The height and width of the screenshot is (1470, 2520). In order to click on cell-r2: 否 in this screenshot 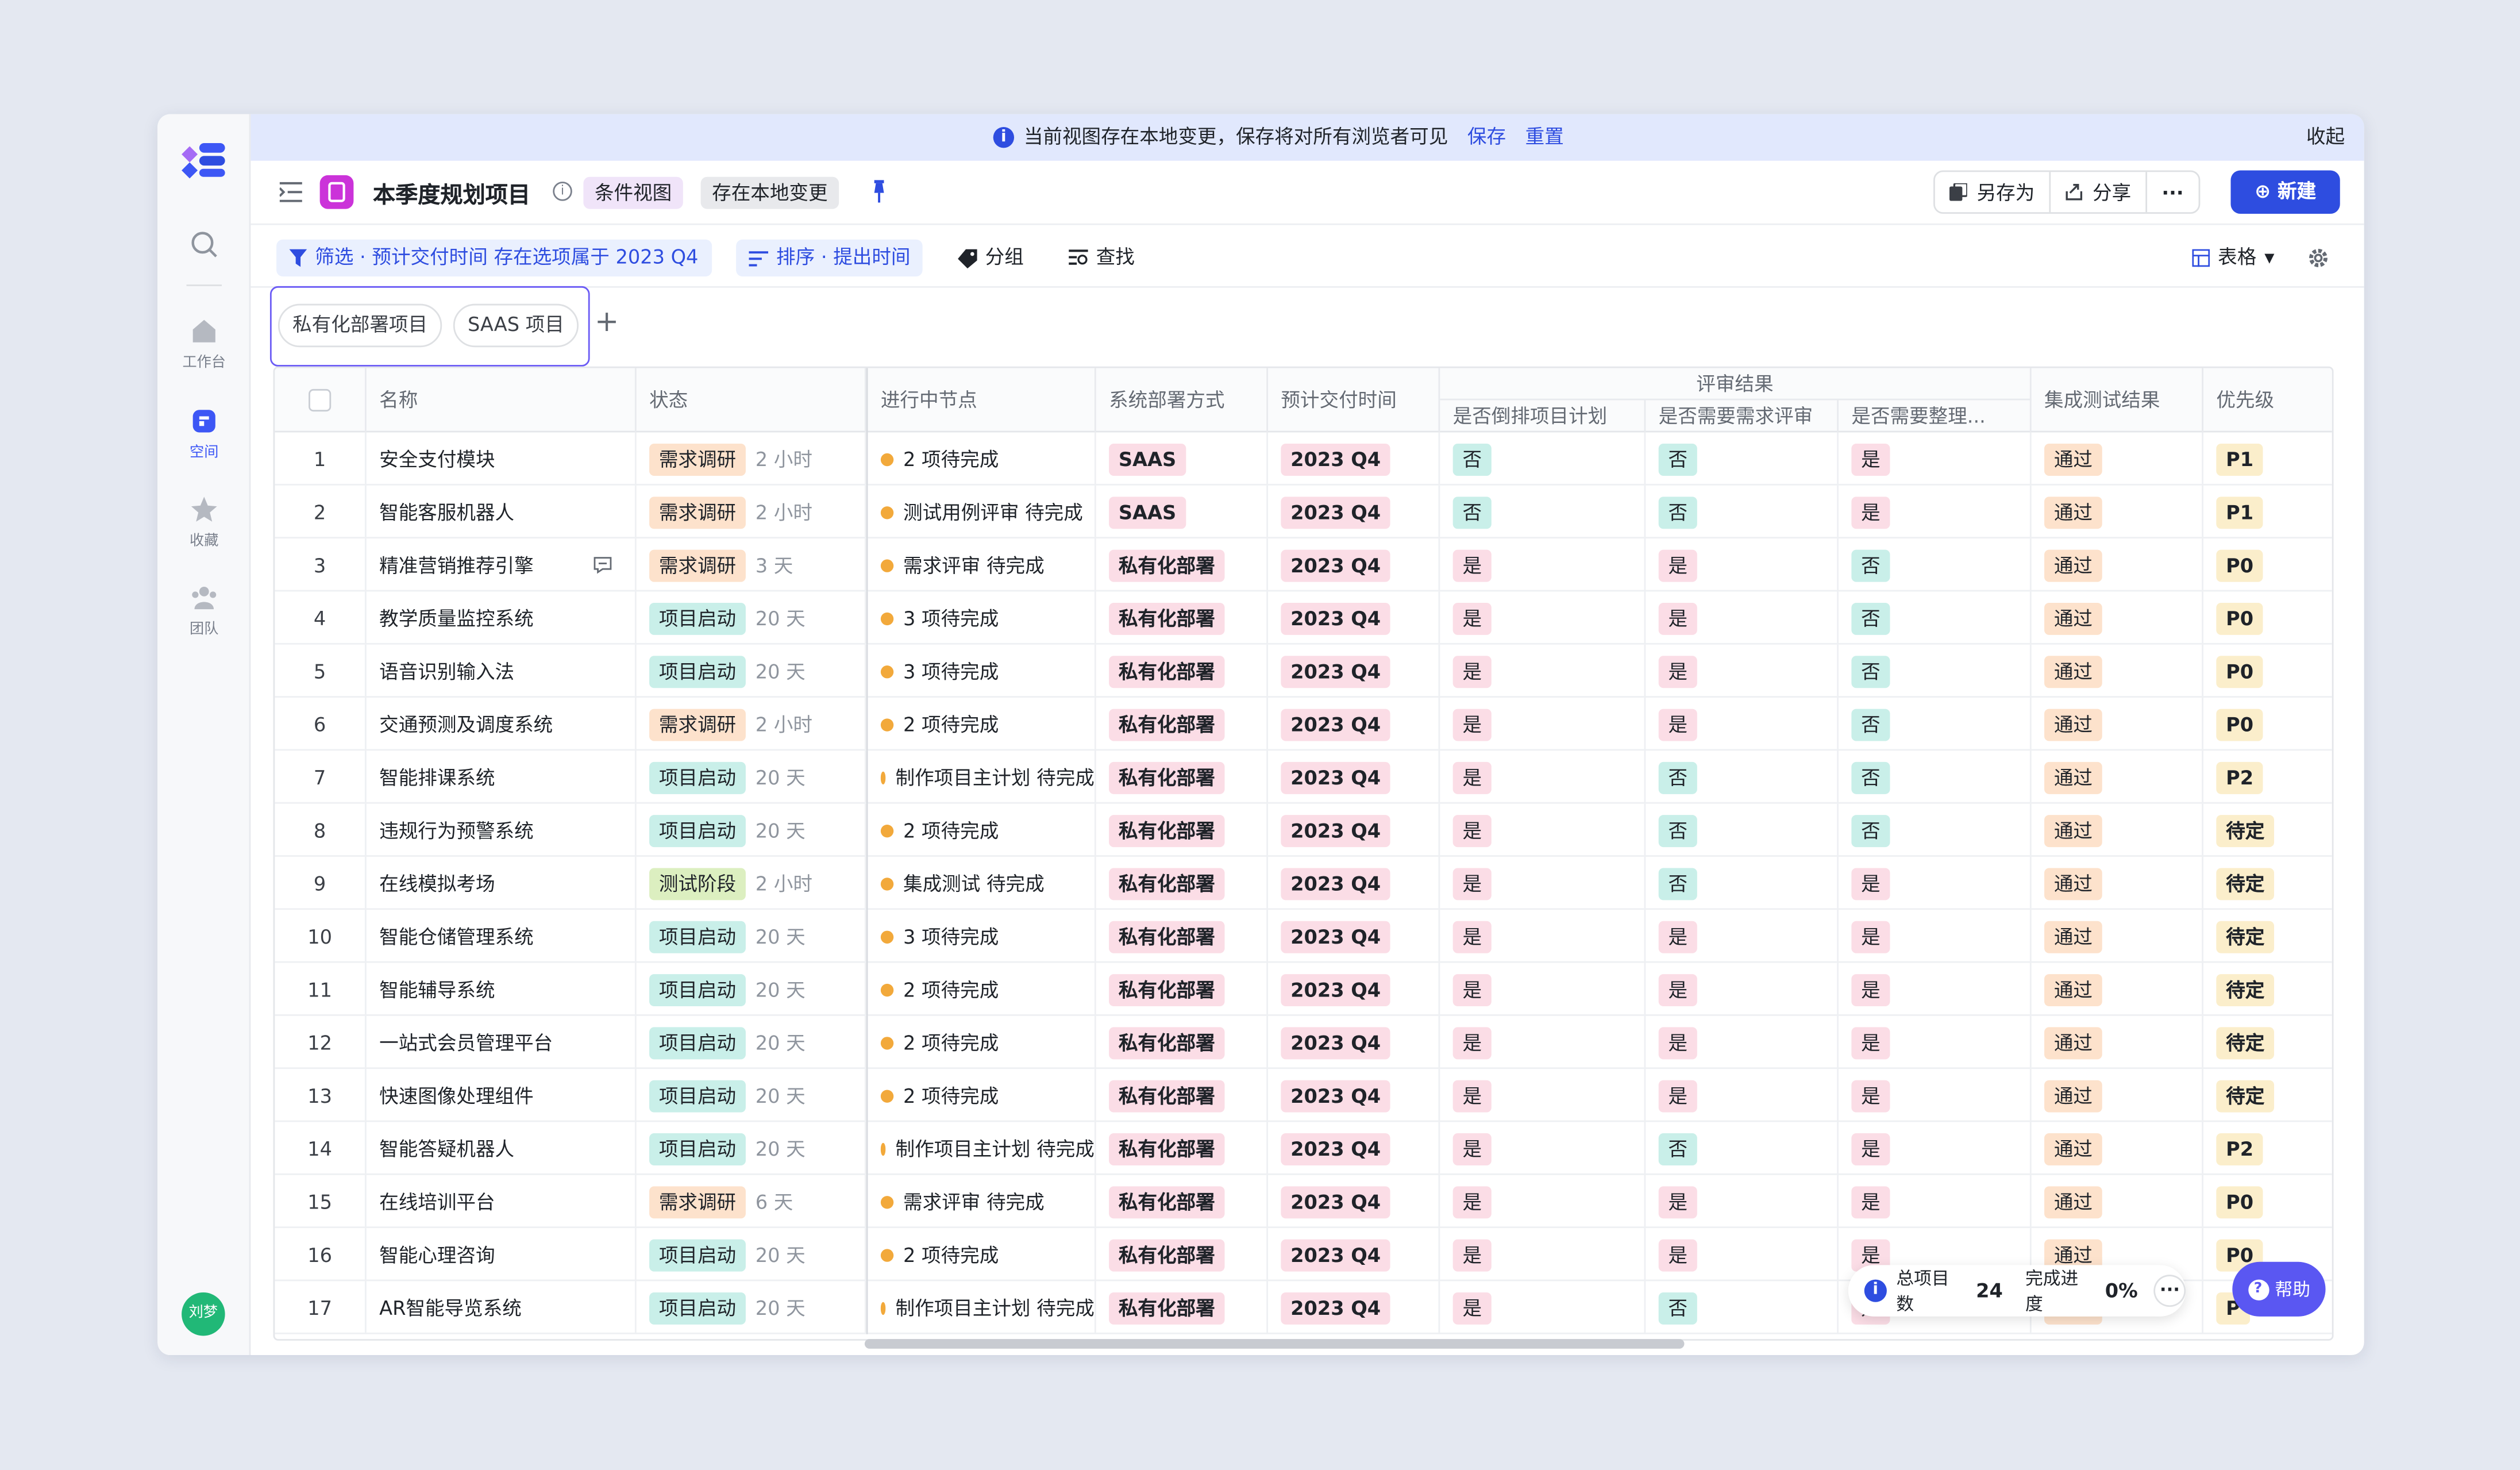, I will do `click(1743, 459)`.